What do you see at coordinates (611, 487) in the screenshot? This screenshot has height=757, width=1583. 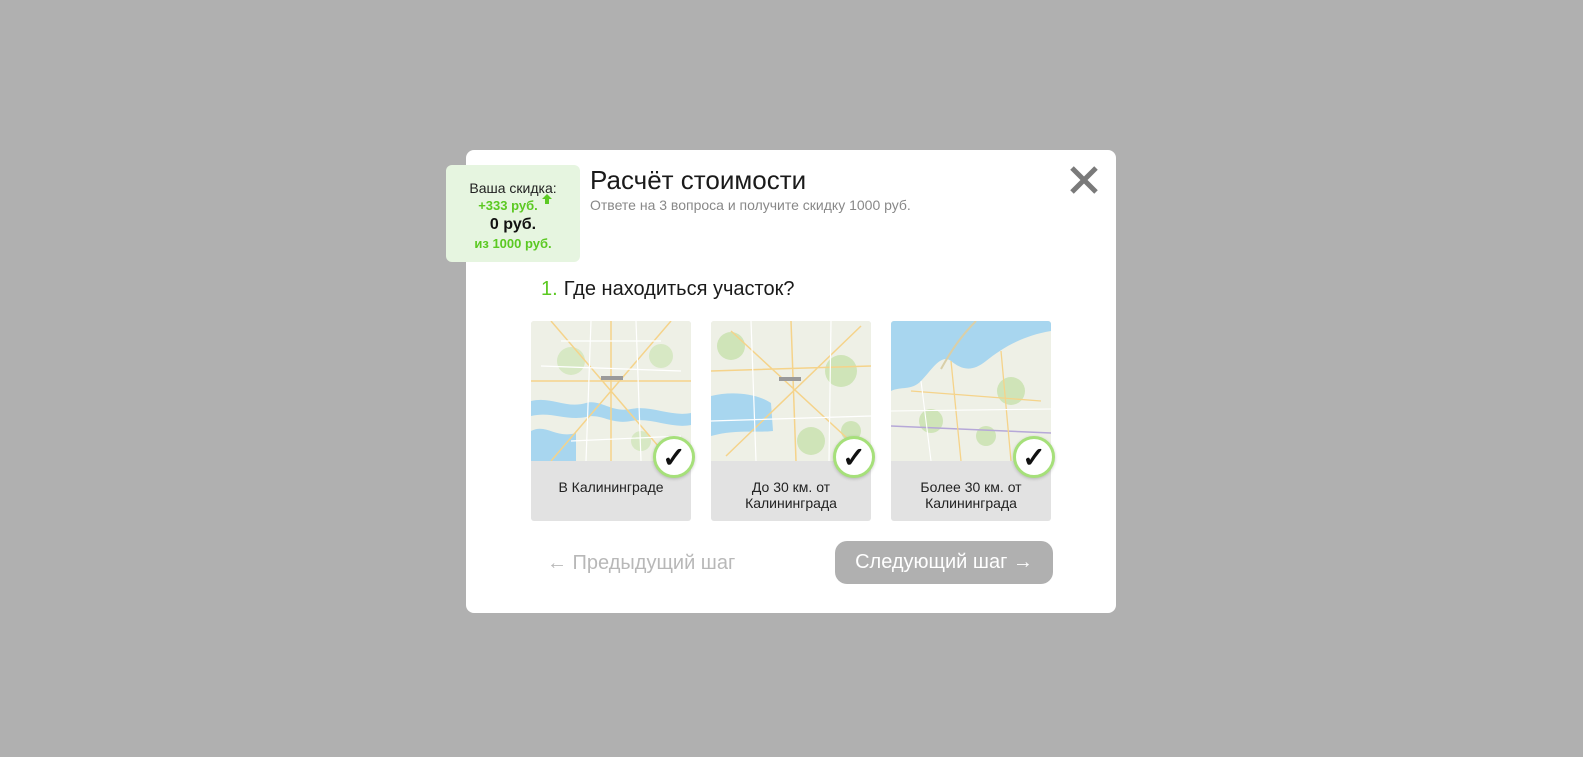 I see `option-label: В Калининграде` at bounding box center [611, 487].